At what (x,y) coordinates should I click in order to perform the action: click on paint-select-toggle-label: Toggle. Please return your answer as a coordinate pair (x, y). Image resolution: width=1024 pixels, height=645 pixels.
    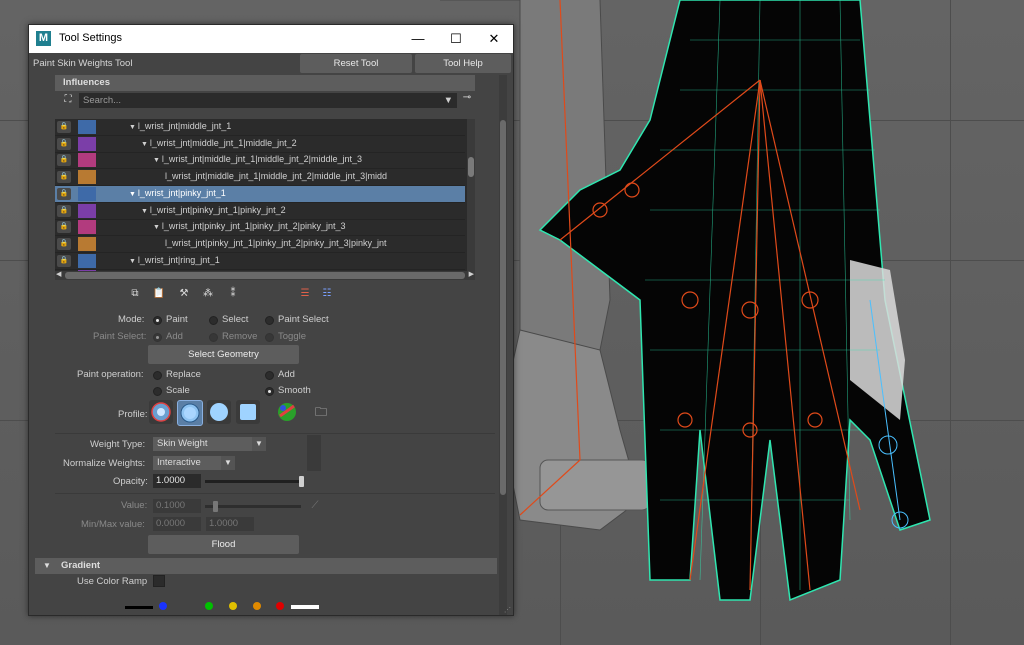
    Looking at the image, I should click on (292, 336).